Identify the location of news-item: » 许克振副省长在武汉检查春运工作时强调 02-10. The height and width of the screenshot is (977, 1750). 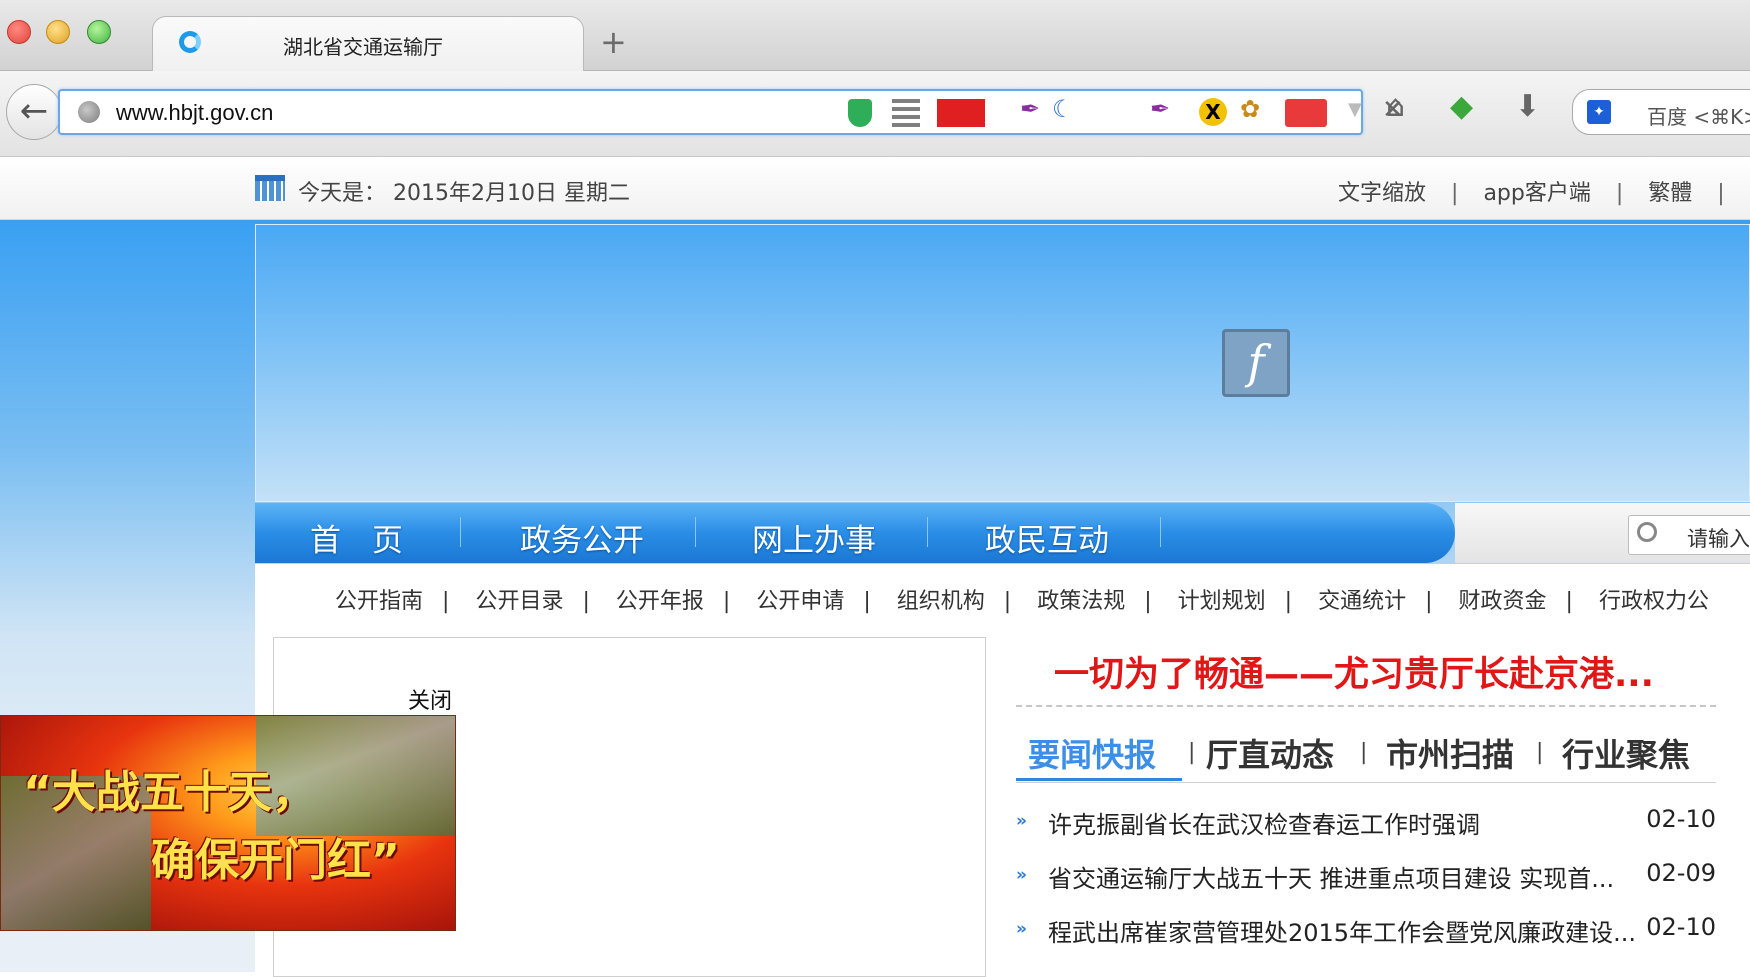
(1366, 823).